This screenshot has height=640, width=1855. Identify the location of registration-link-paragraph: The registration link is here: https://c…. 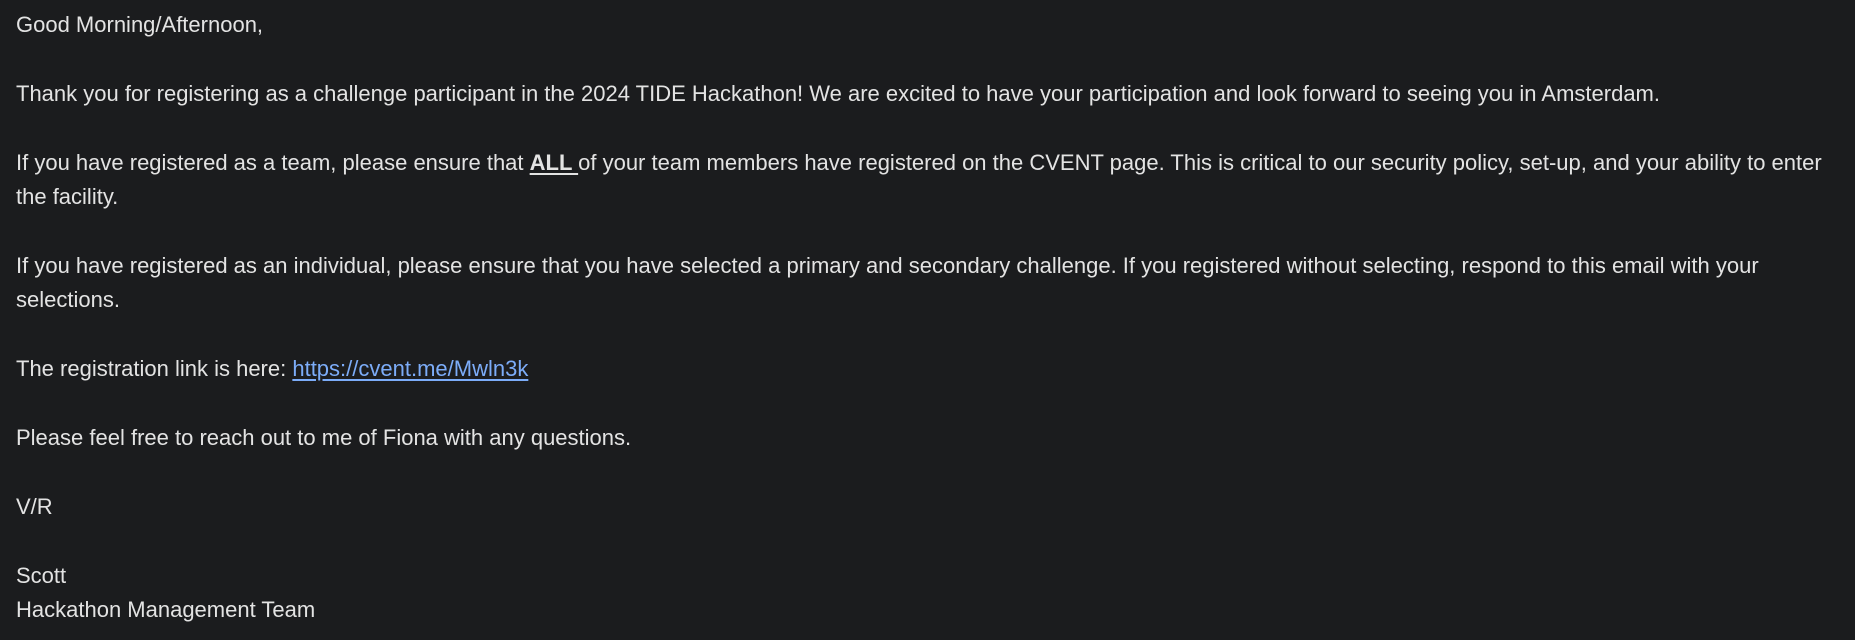
(929, 369).